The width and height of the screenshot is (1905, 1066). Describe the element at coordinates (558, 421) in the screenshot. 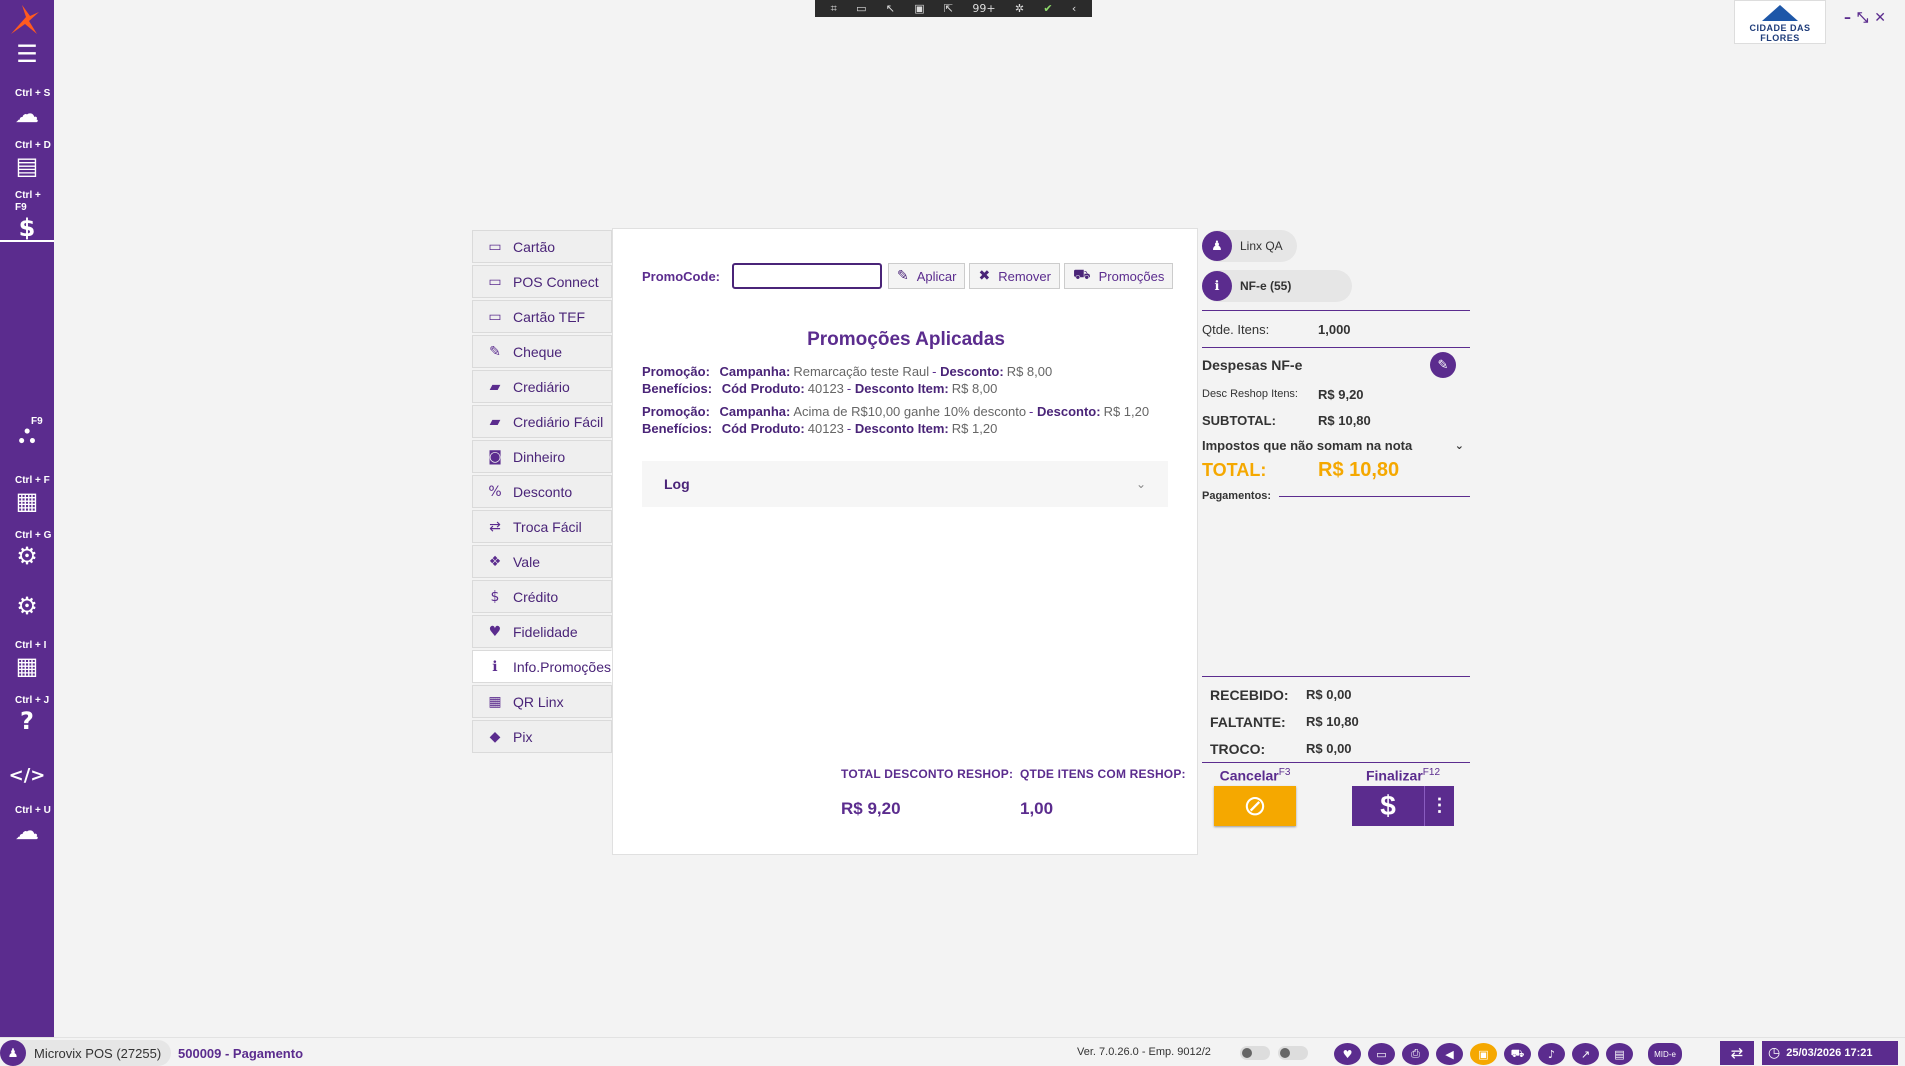

I see `payment-method-label: Crediário Fácil` at that location.